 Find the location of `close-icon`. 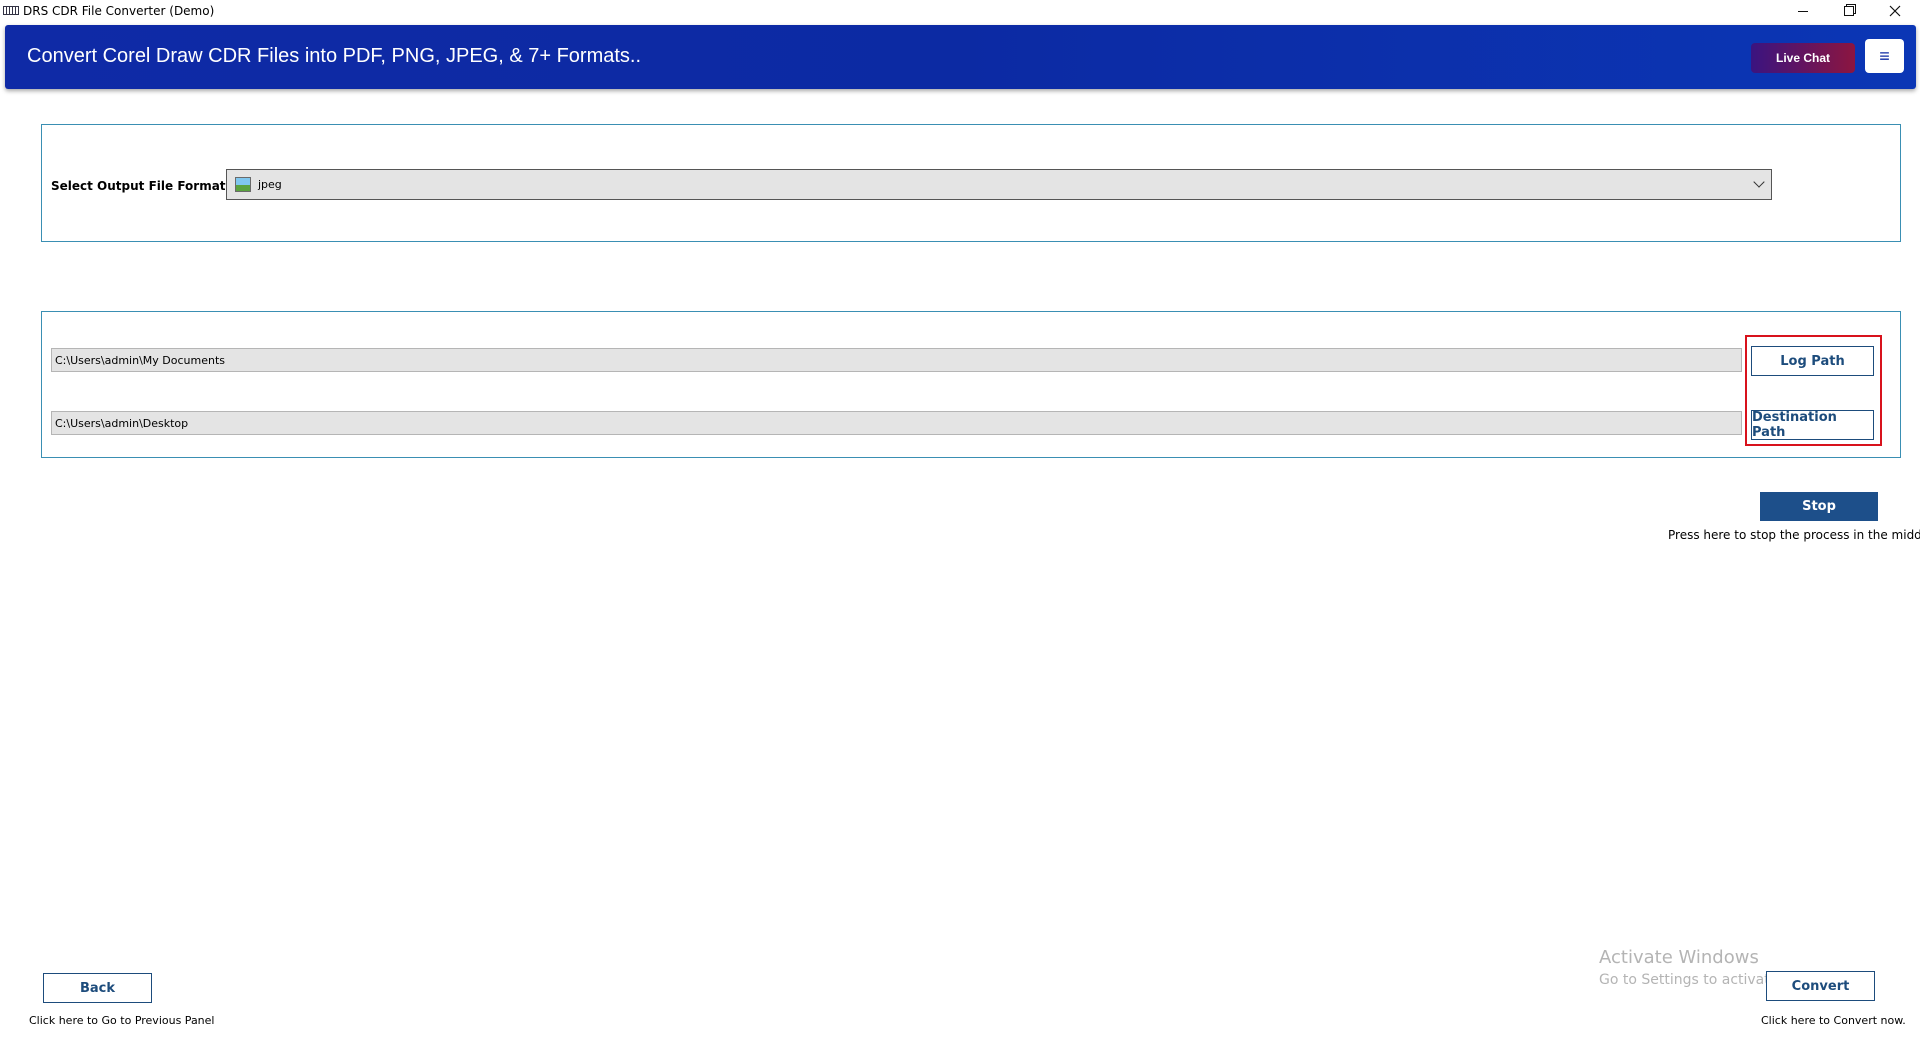

close-icon is located at coordinates (1895, 11).